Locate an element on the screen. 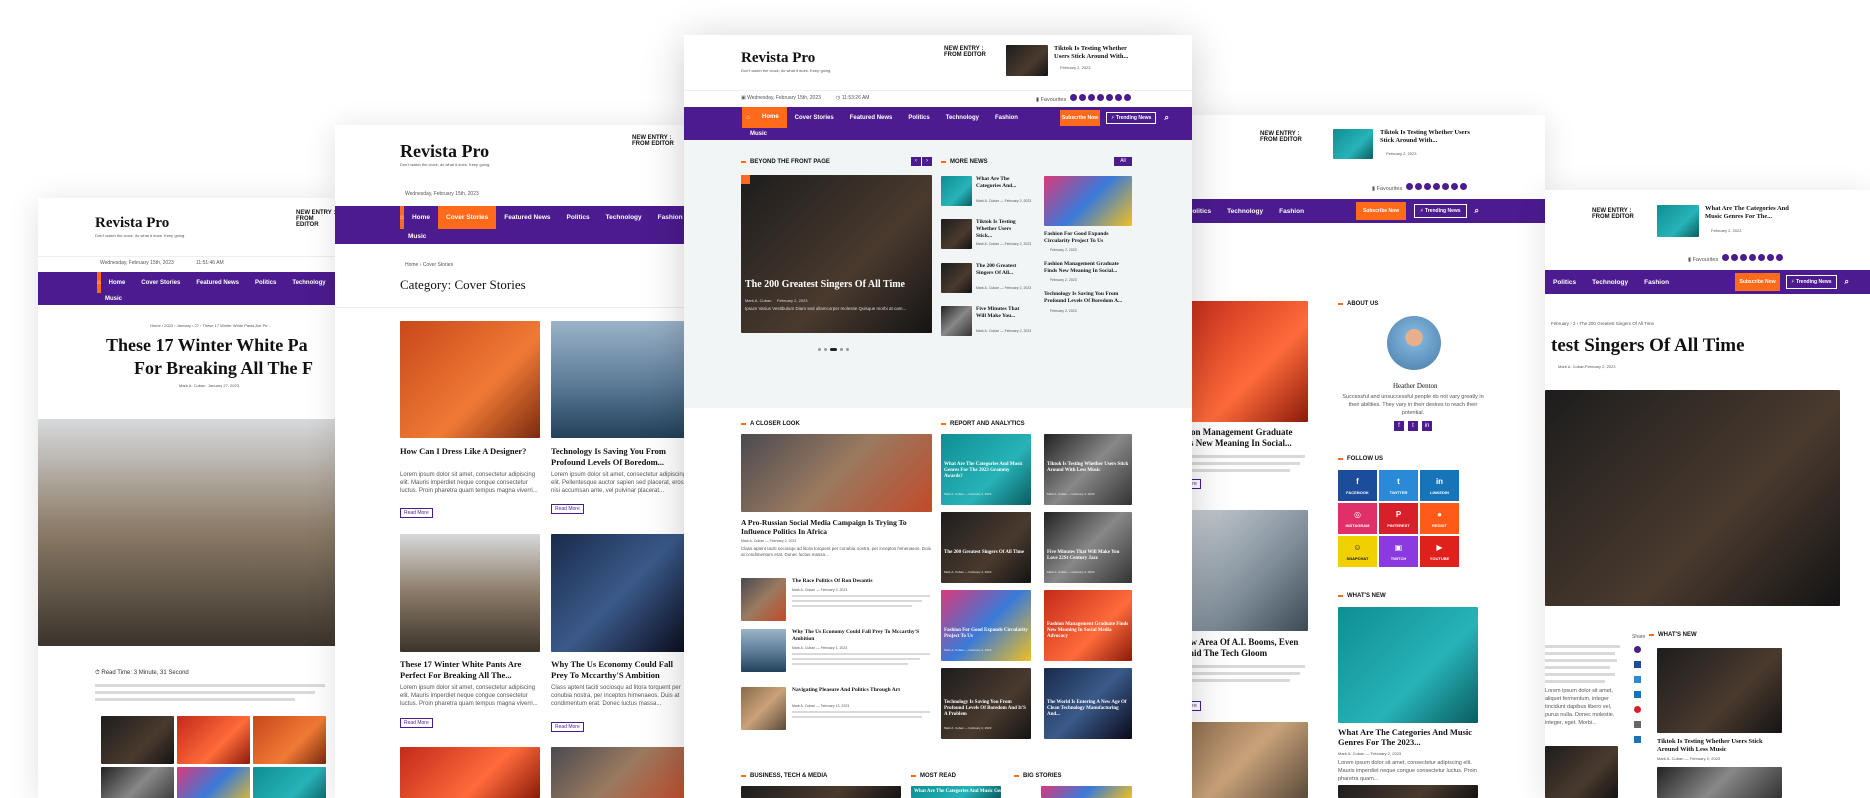 Image resolution: width=1870 pixels, height=798 pixels. twitter-icon is located at coordinates (1637, 679).